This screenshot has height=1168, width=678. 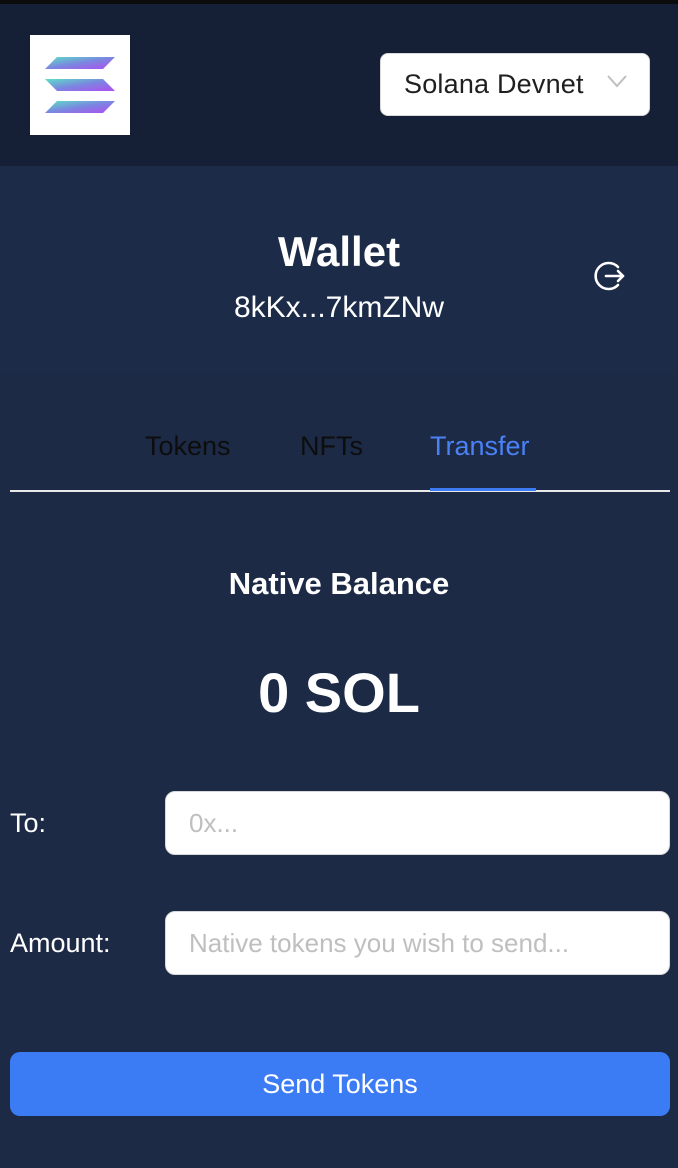 I want to click on chevron-down-icon, so click(x=617, y=83).